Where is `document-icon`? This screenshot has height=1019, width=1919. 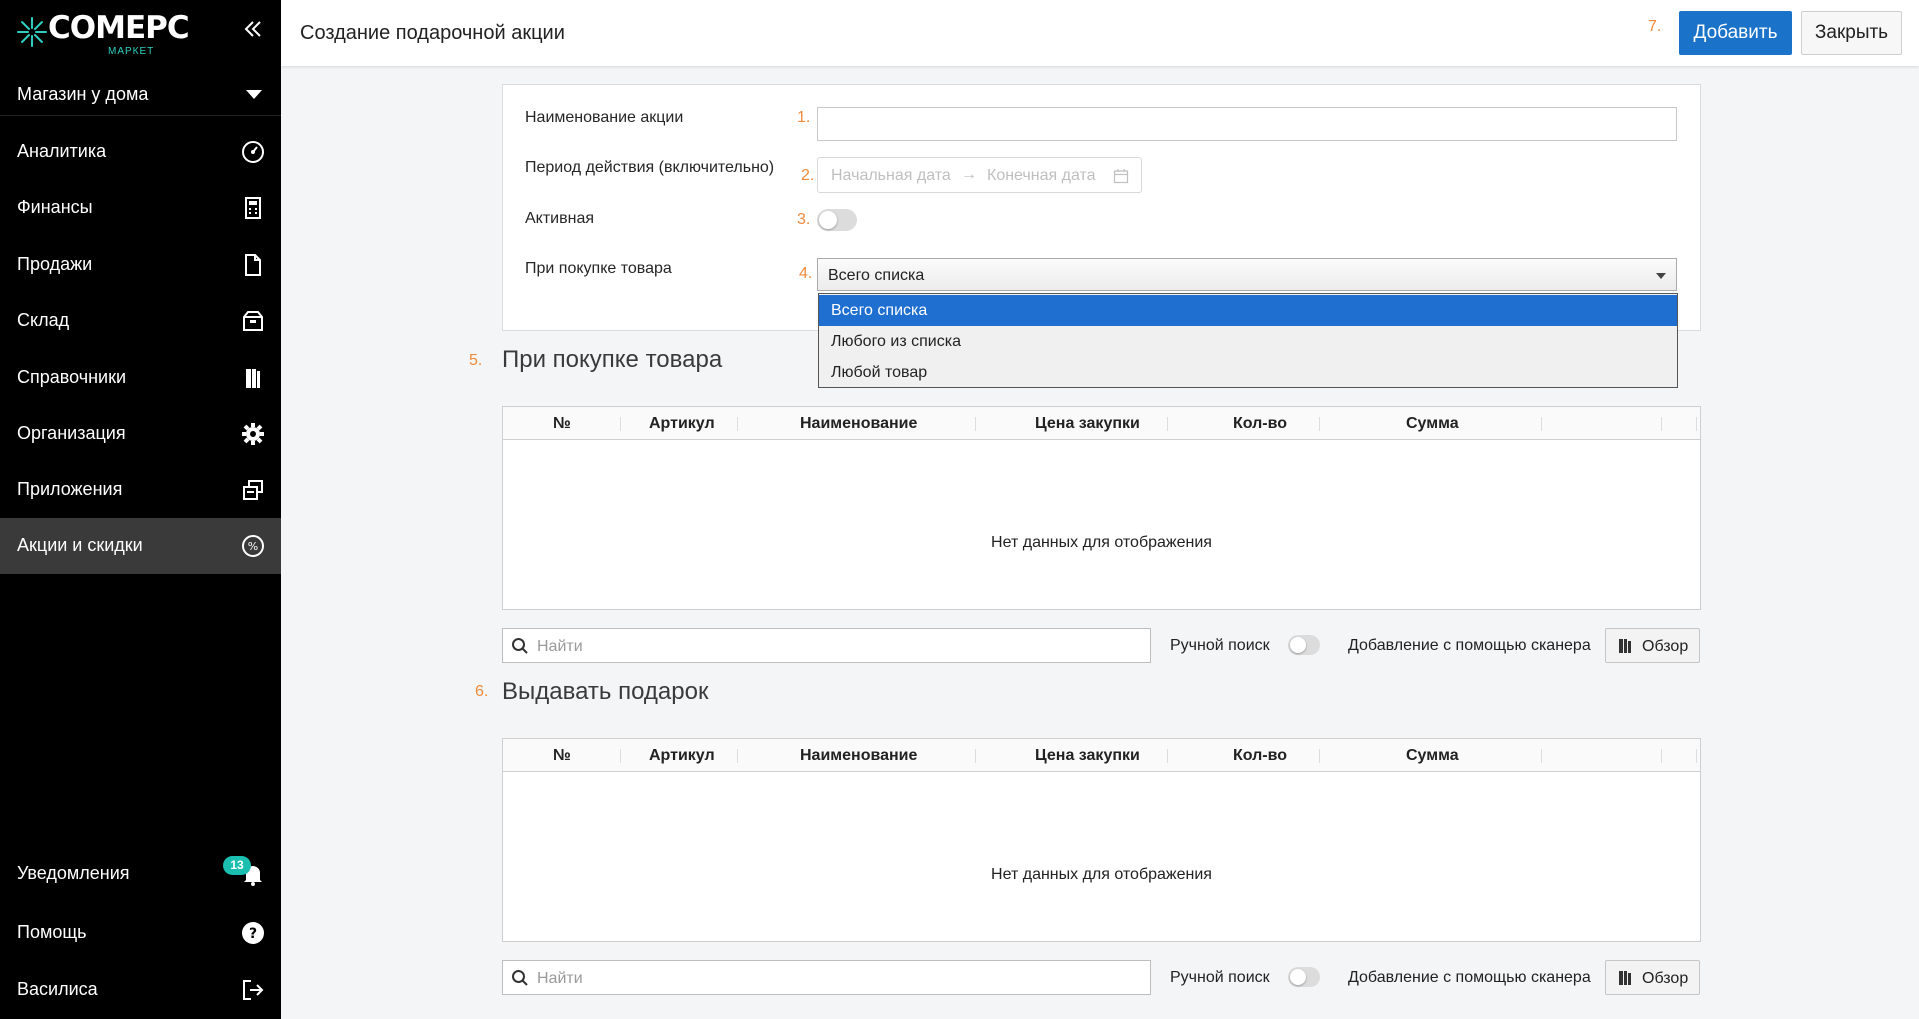 document-icon is located at coordinates (253, 265).